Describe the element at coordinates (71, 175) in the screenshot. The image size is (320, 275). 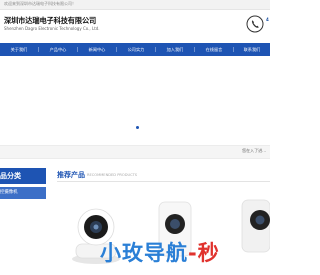
I see `recommended-title: 推荐产品` at that location.